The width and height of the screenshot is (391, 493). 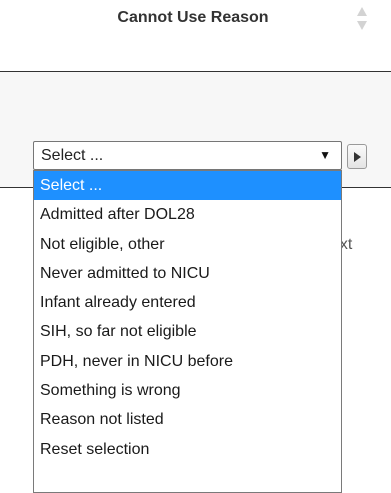 I want to click on dropdown-option: Never admitted to NICU, so click(x=187, y=273).